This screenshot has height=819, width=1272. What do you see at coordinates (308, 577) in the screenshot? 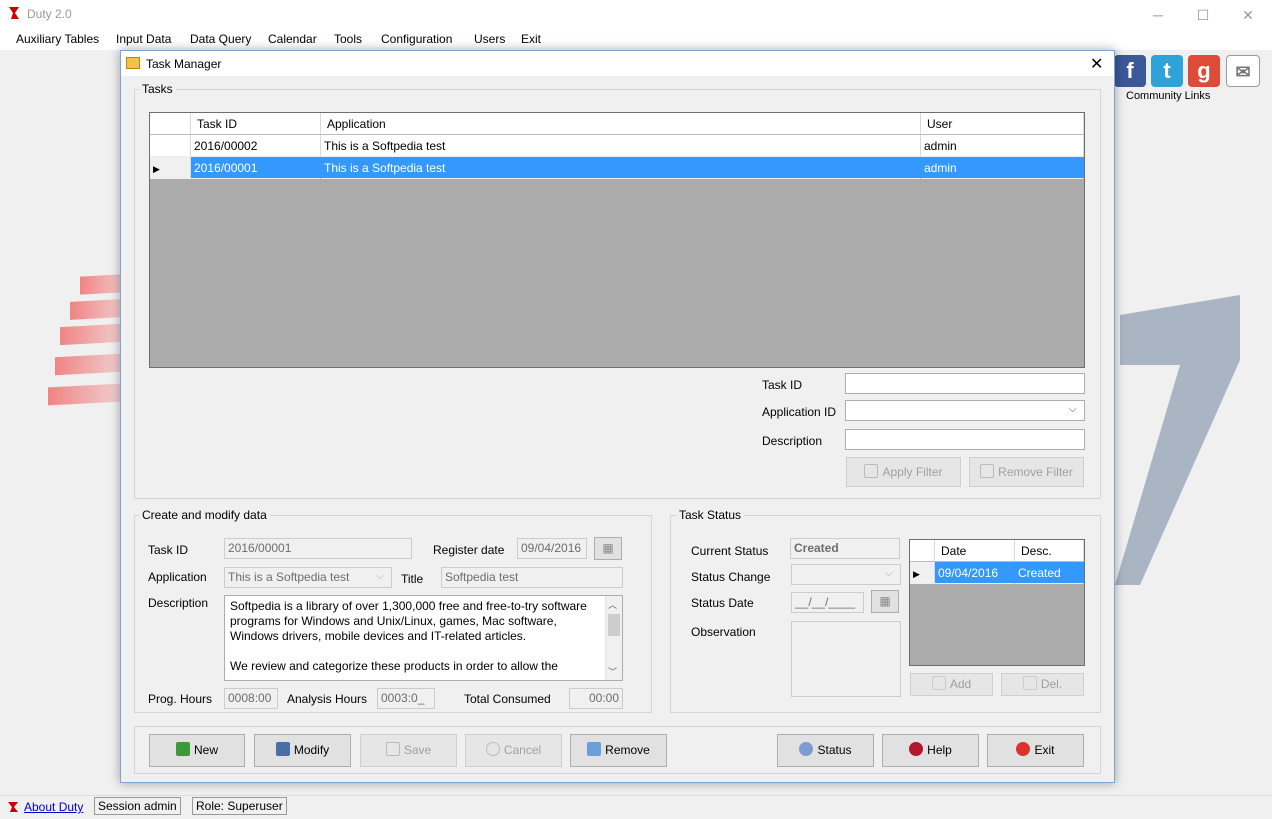
I see `application-select: This is a Softpedia test` at bounding box center [308, 577].